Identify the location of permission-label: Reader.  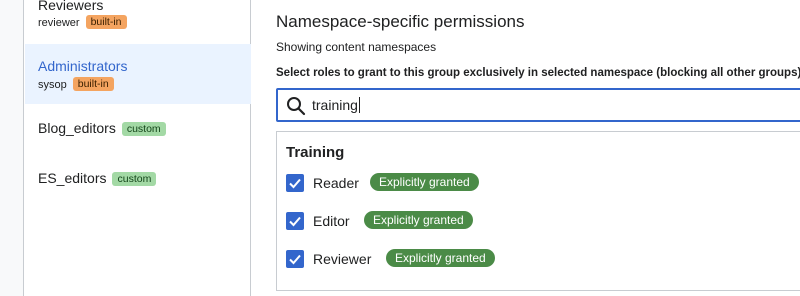
(336, 183).